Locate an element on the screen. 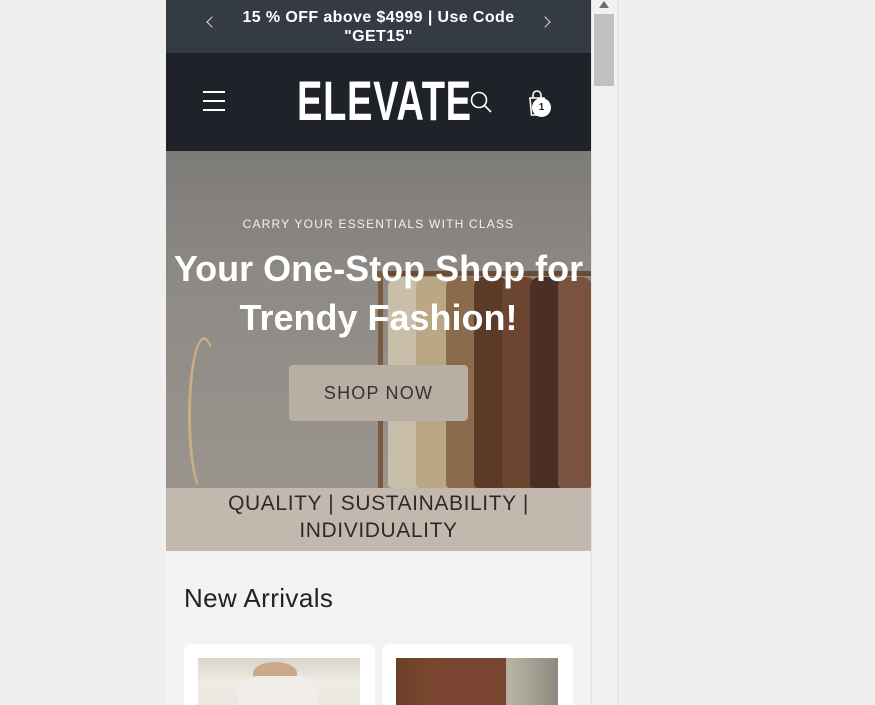  announcement-text: 15 % OFF above $4999 | Use Code "GET15" is located at coordinates (378, 26).